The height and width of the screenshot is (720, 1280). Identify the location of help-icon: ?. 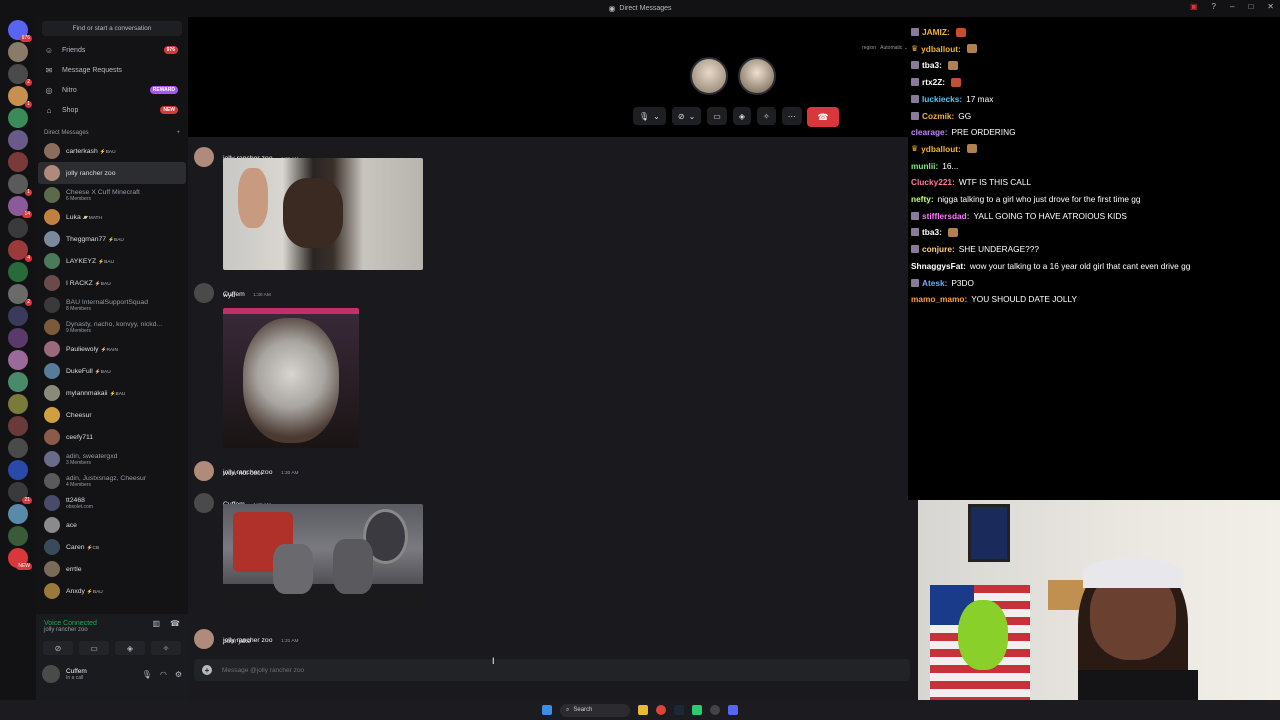
(1214, 6).